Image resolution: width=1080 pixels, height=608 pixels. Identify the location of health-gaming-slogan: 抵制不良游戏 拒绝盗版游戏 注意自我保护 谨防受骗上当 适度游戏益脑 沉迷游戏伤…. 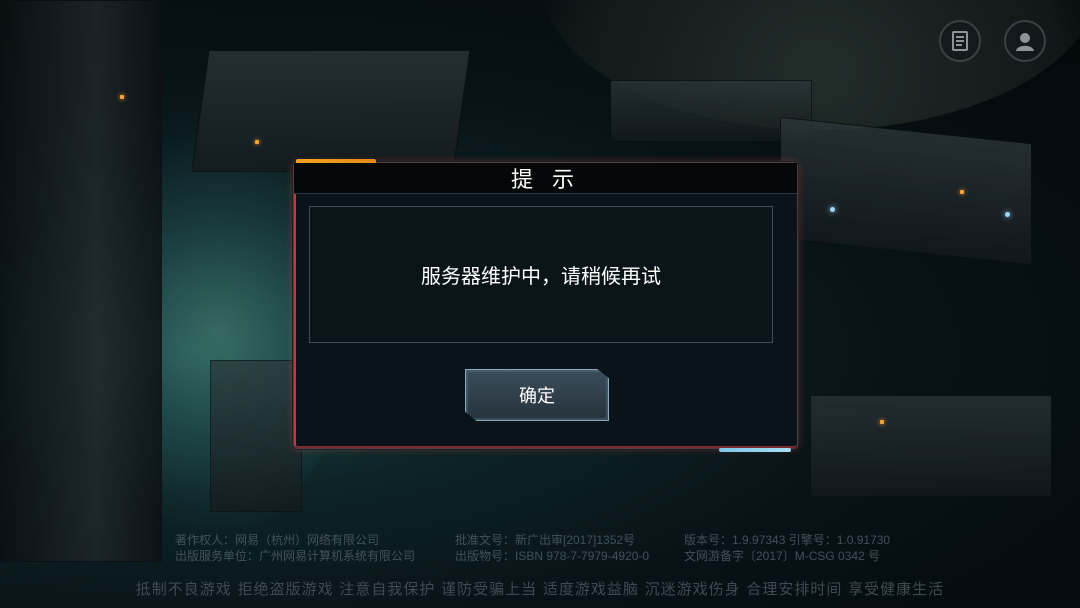
(540, 589).